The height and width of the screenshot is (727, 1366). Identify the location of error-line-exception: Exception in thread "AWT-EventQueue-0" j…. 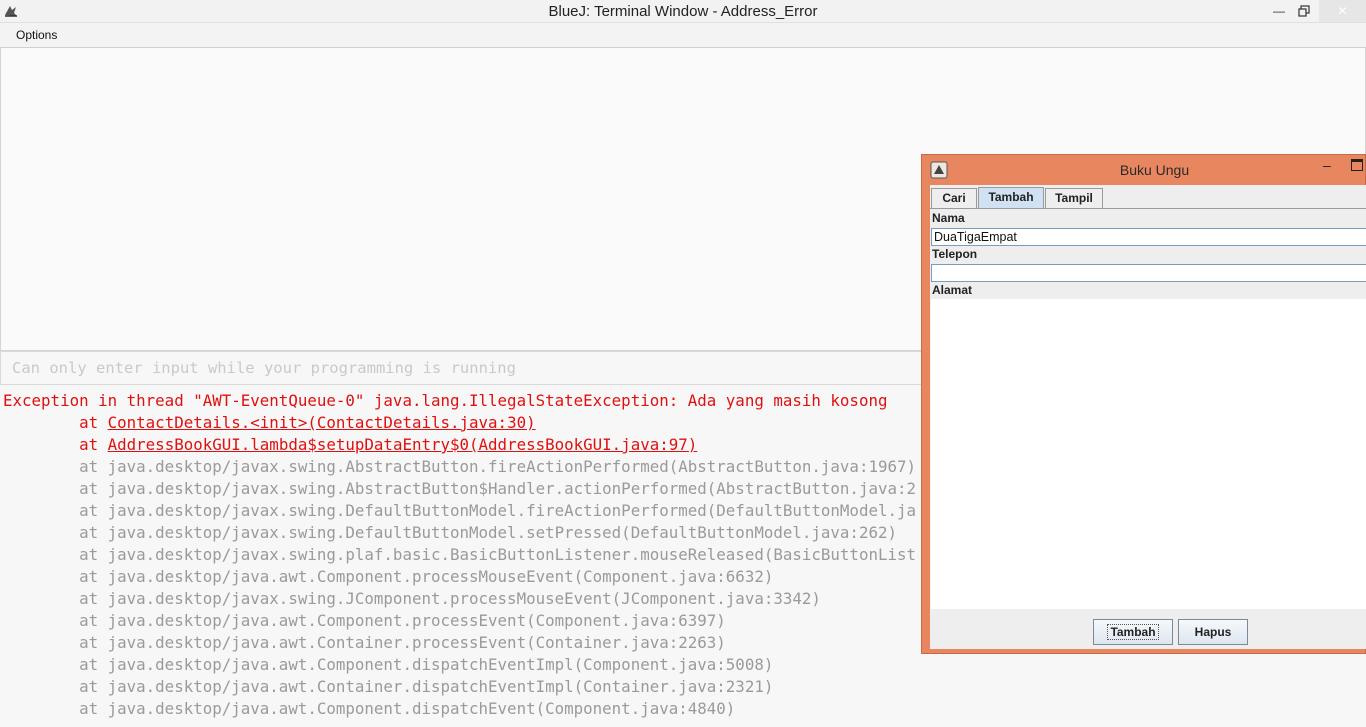
(445, 400).